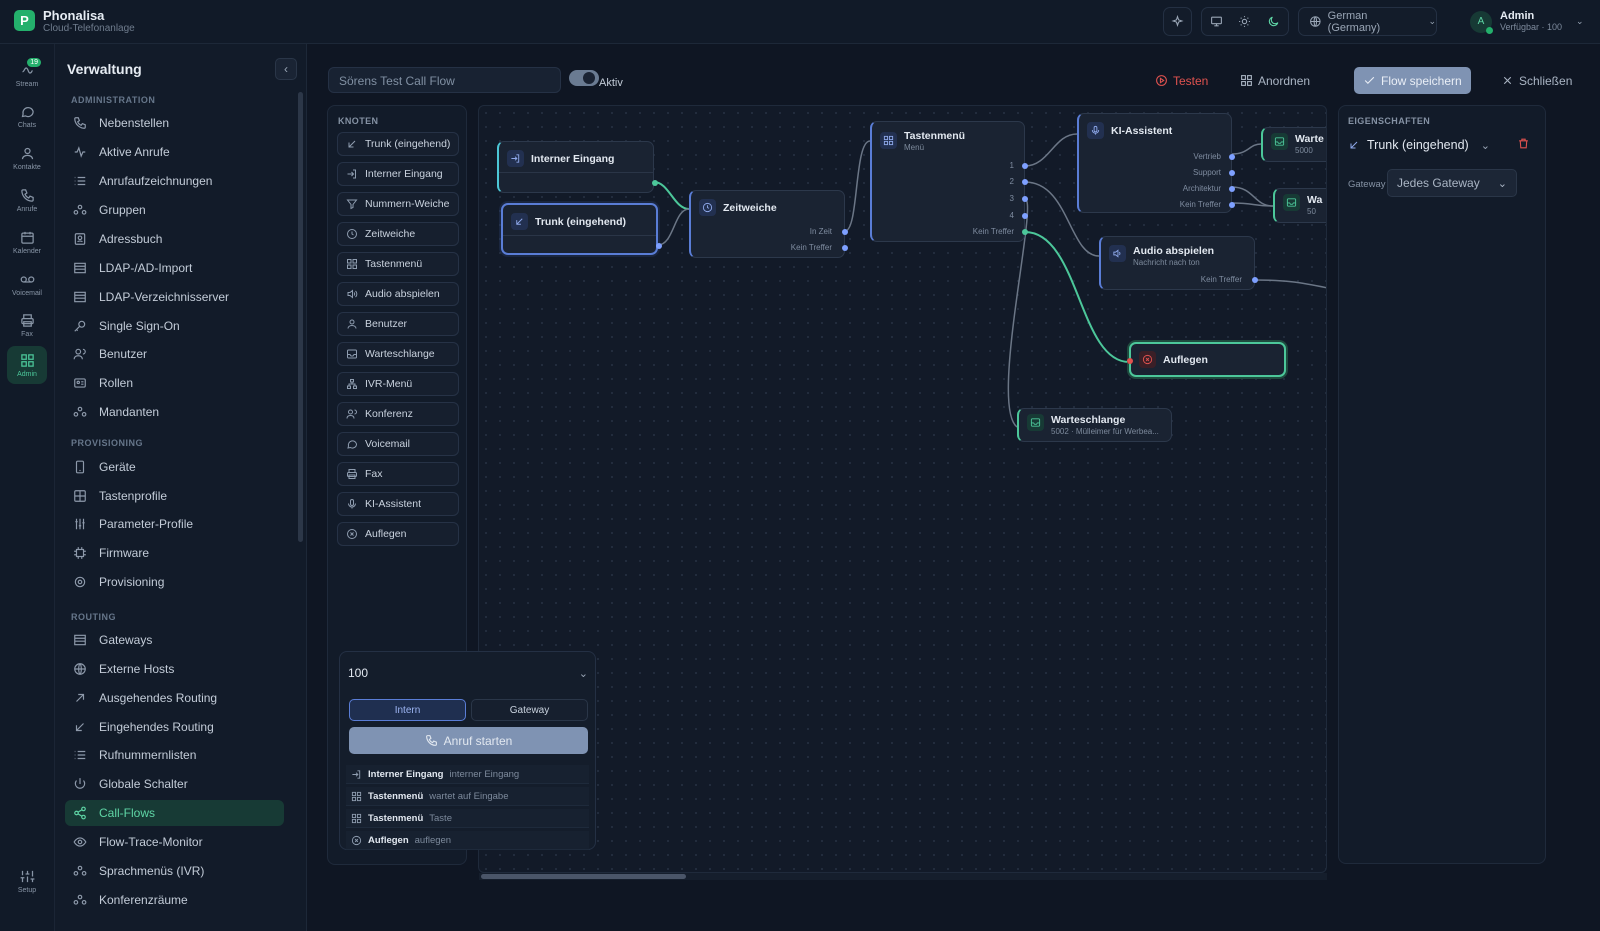 Image resolution: width=1600 pixels, height=931 pixels. Describe the element at coordinates (27, 116) in the screenshot. I see `rail-chats: Chats` at that location.